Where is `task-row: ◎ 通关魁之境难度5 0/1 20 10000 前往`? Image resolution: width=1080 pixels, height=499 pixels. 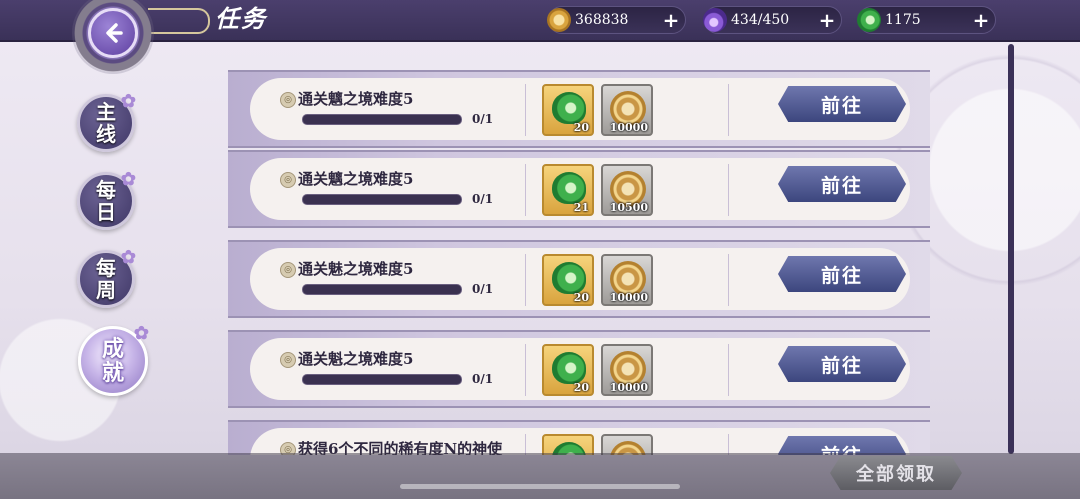 task-row: ◎ 通关魁之境难度5 0/1 20 10000 前往 is located at coordinates (579, 369).